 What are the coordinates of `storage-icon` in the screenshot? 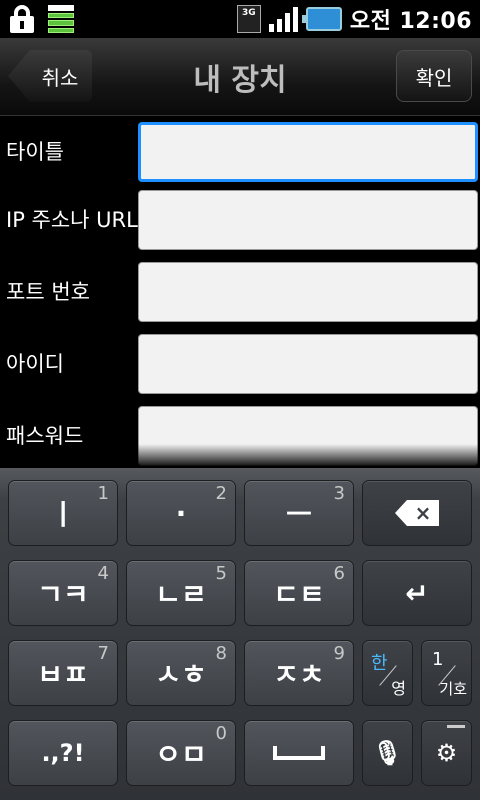 It's located at (61, 19).